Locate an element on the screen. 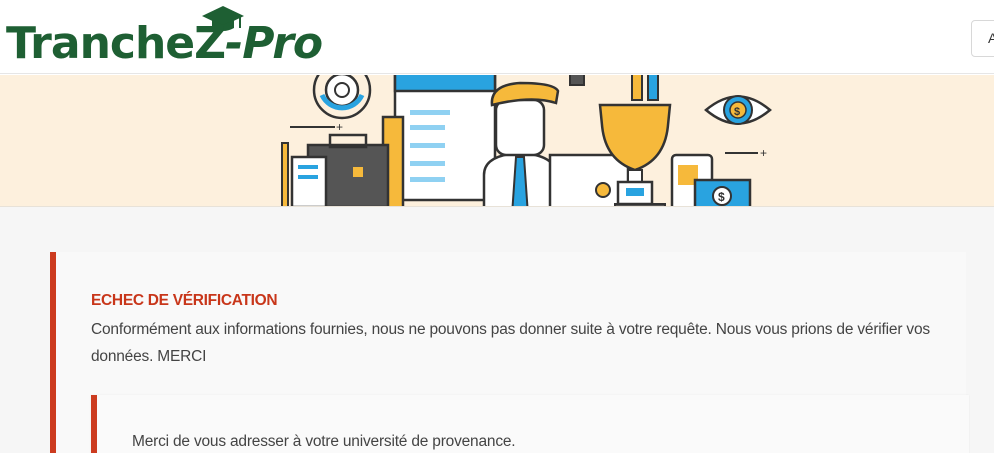 This screenshot has width=994, height=453. businessman-icon is located at coordinates (521, 143).